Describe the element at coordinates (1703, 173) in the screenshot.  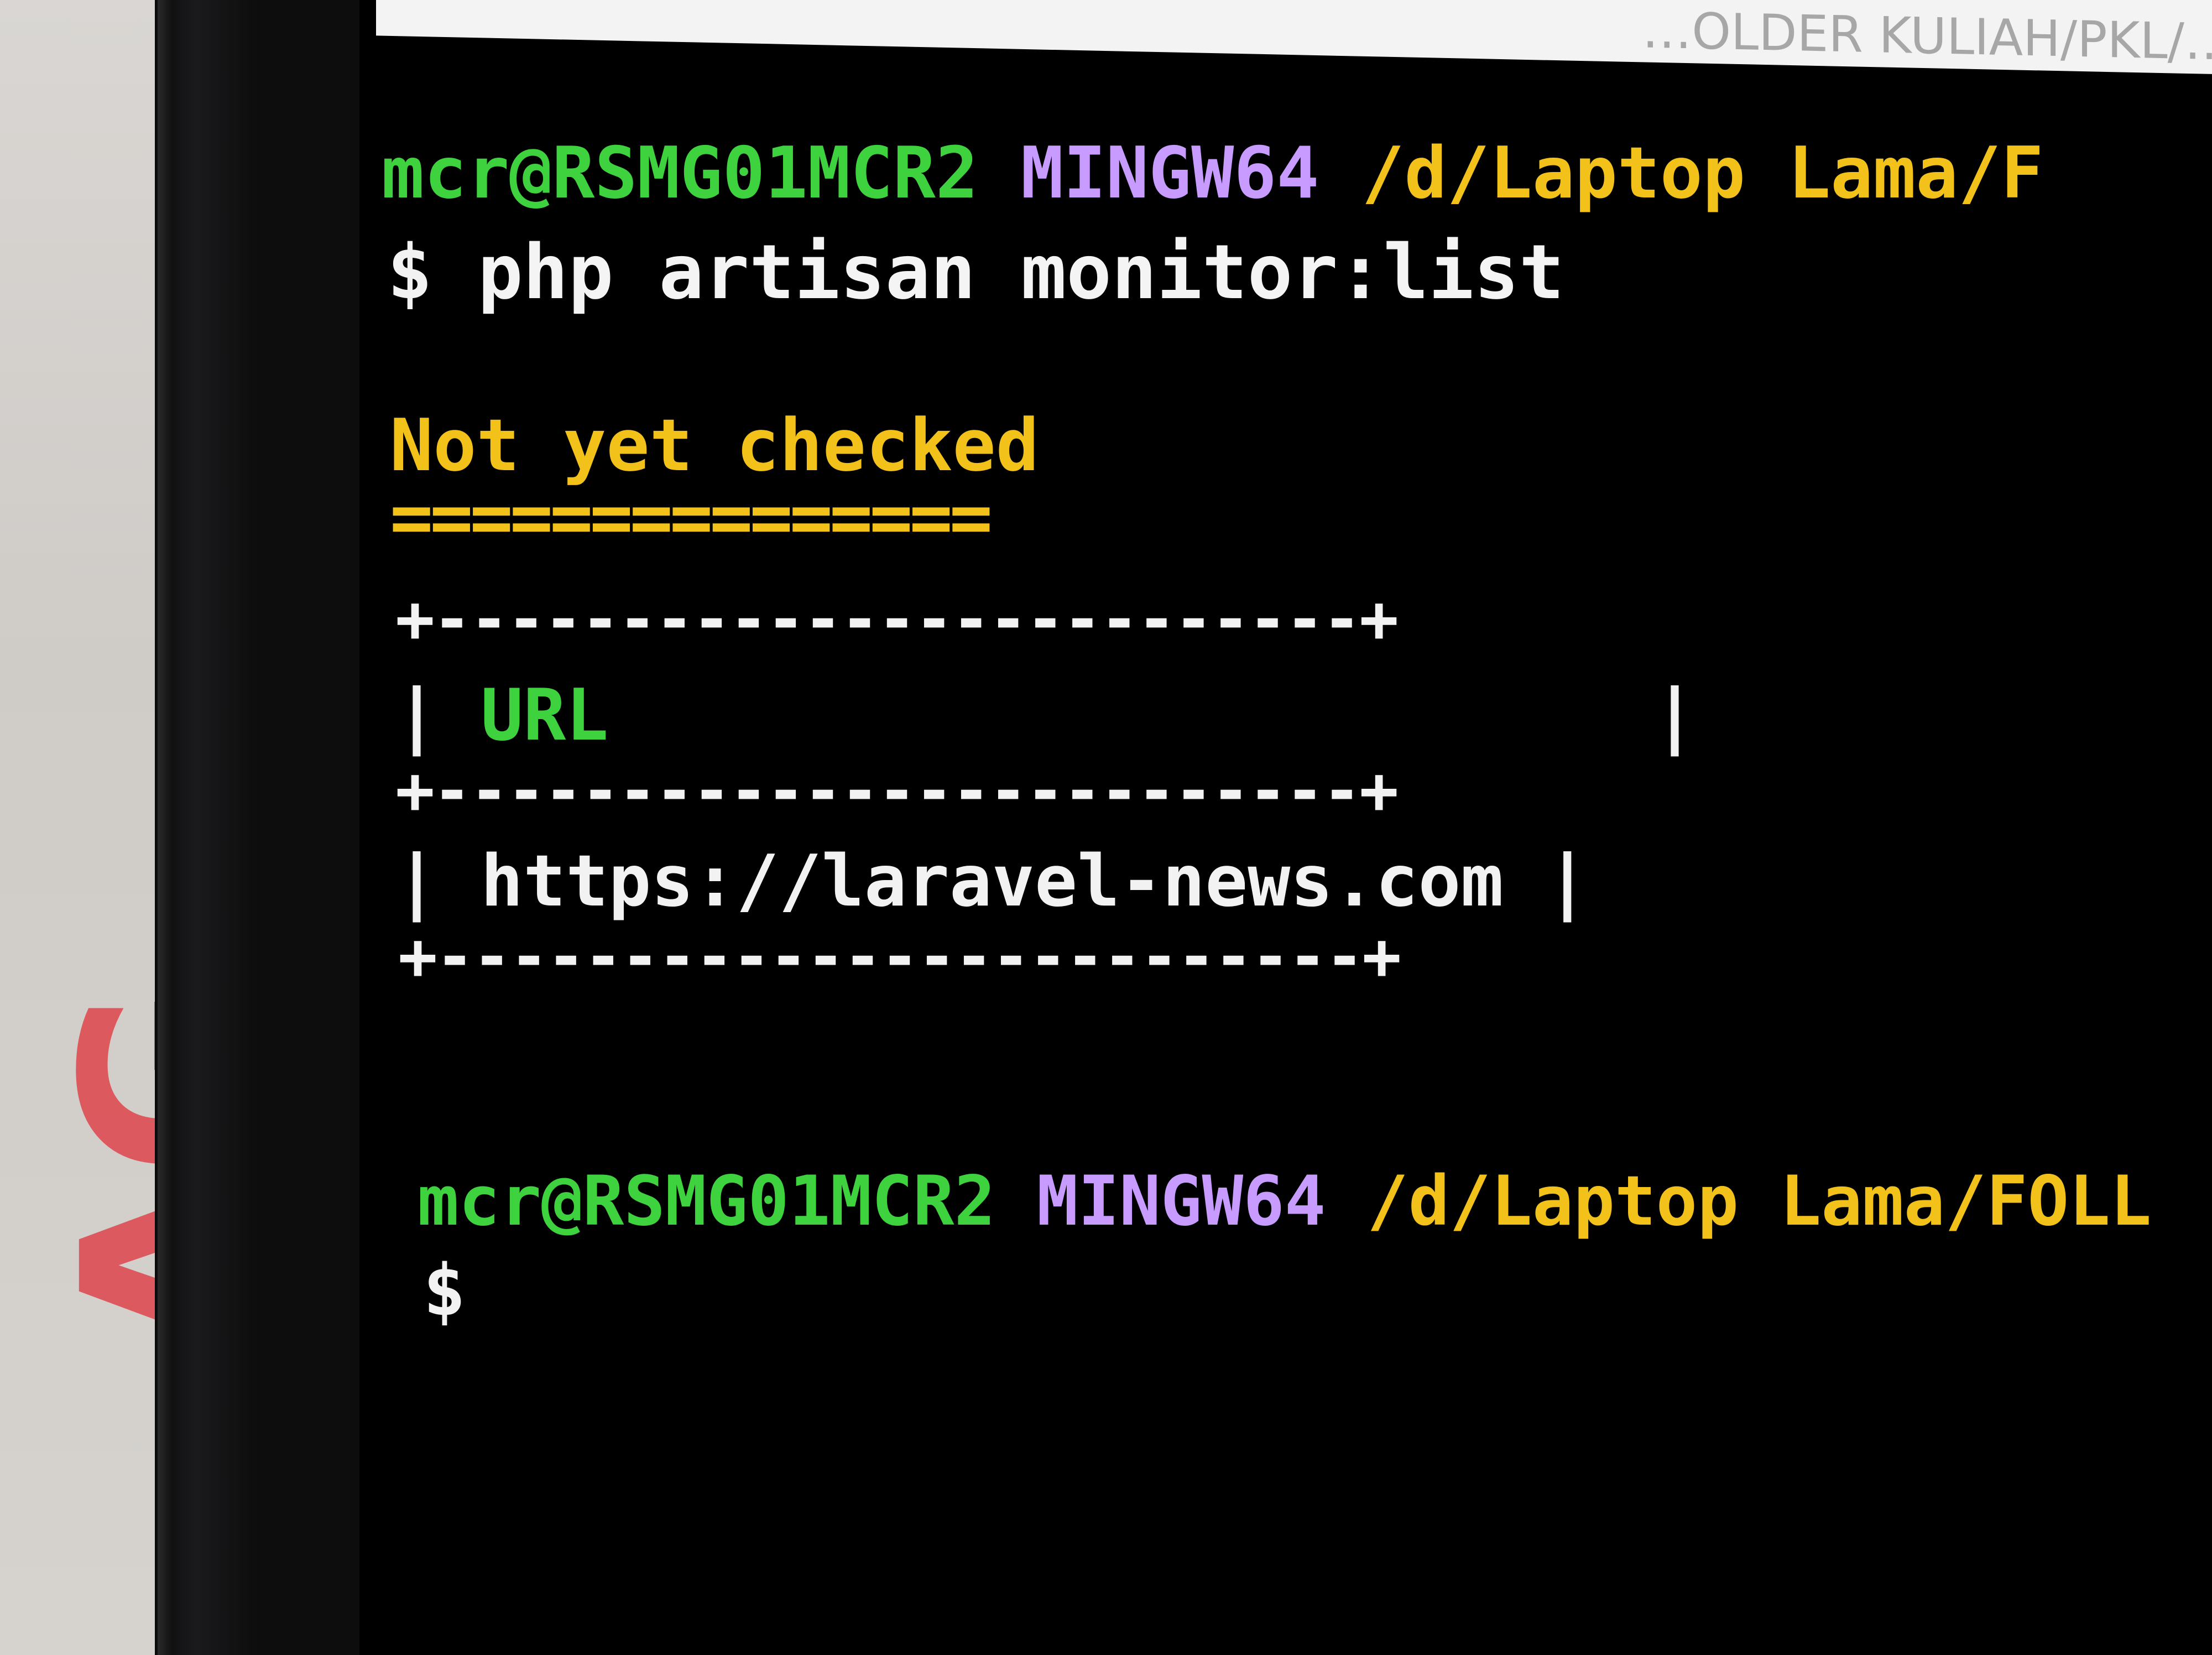
I see `prompt-path: /d/Laptop Lama/F` at that location.